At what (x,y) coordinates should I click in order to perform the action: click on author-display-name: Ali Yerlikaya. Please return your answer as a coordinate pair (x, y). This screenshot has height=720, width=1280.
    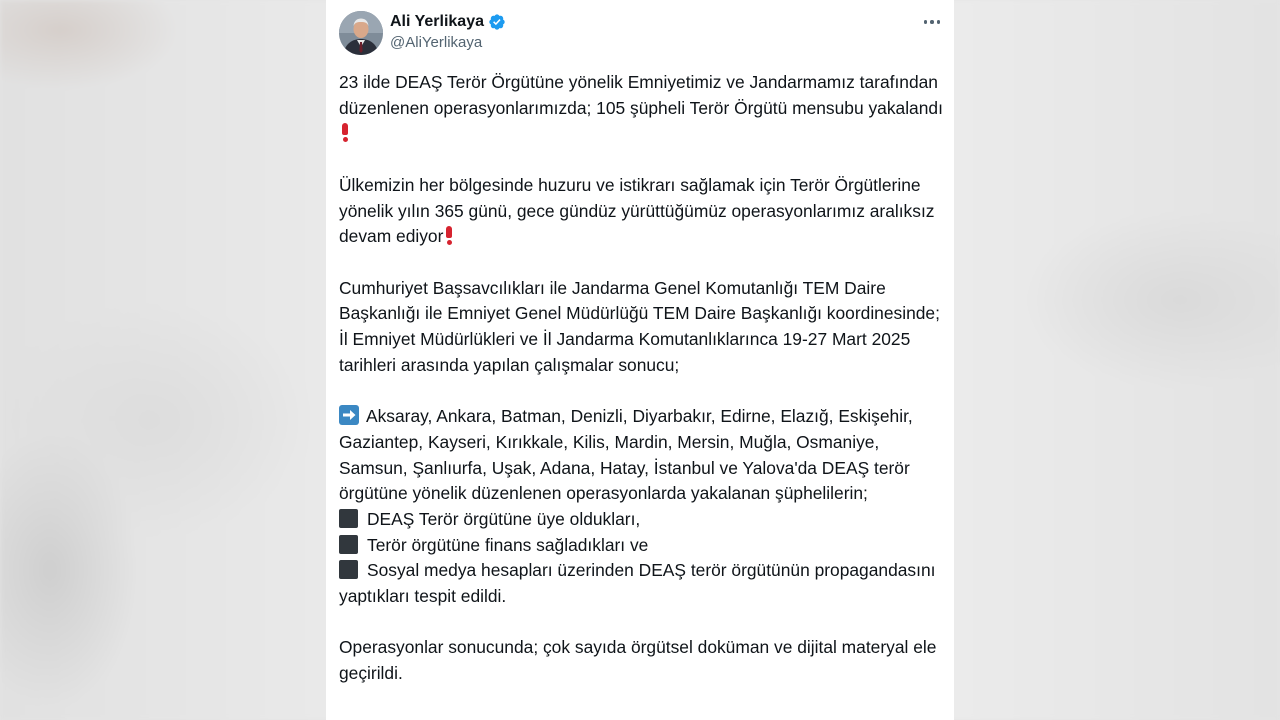
    Looking at the image, I should click on (437, 22).